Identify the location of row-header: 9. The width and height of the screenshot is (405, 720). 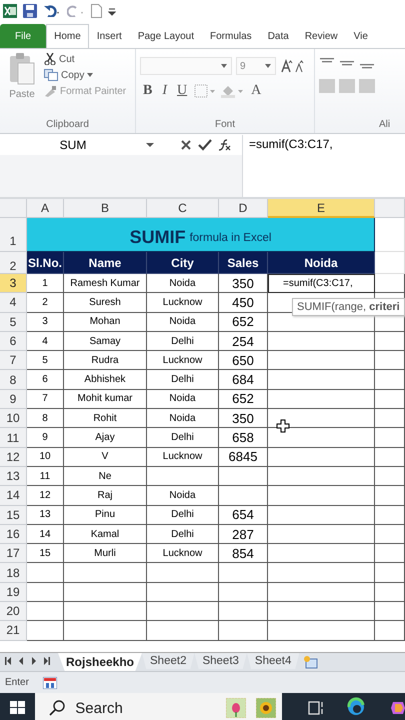
(13, 400).